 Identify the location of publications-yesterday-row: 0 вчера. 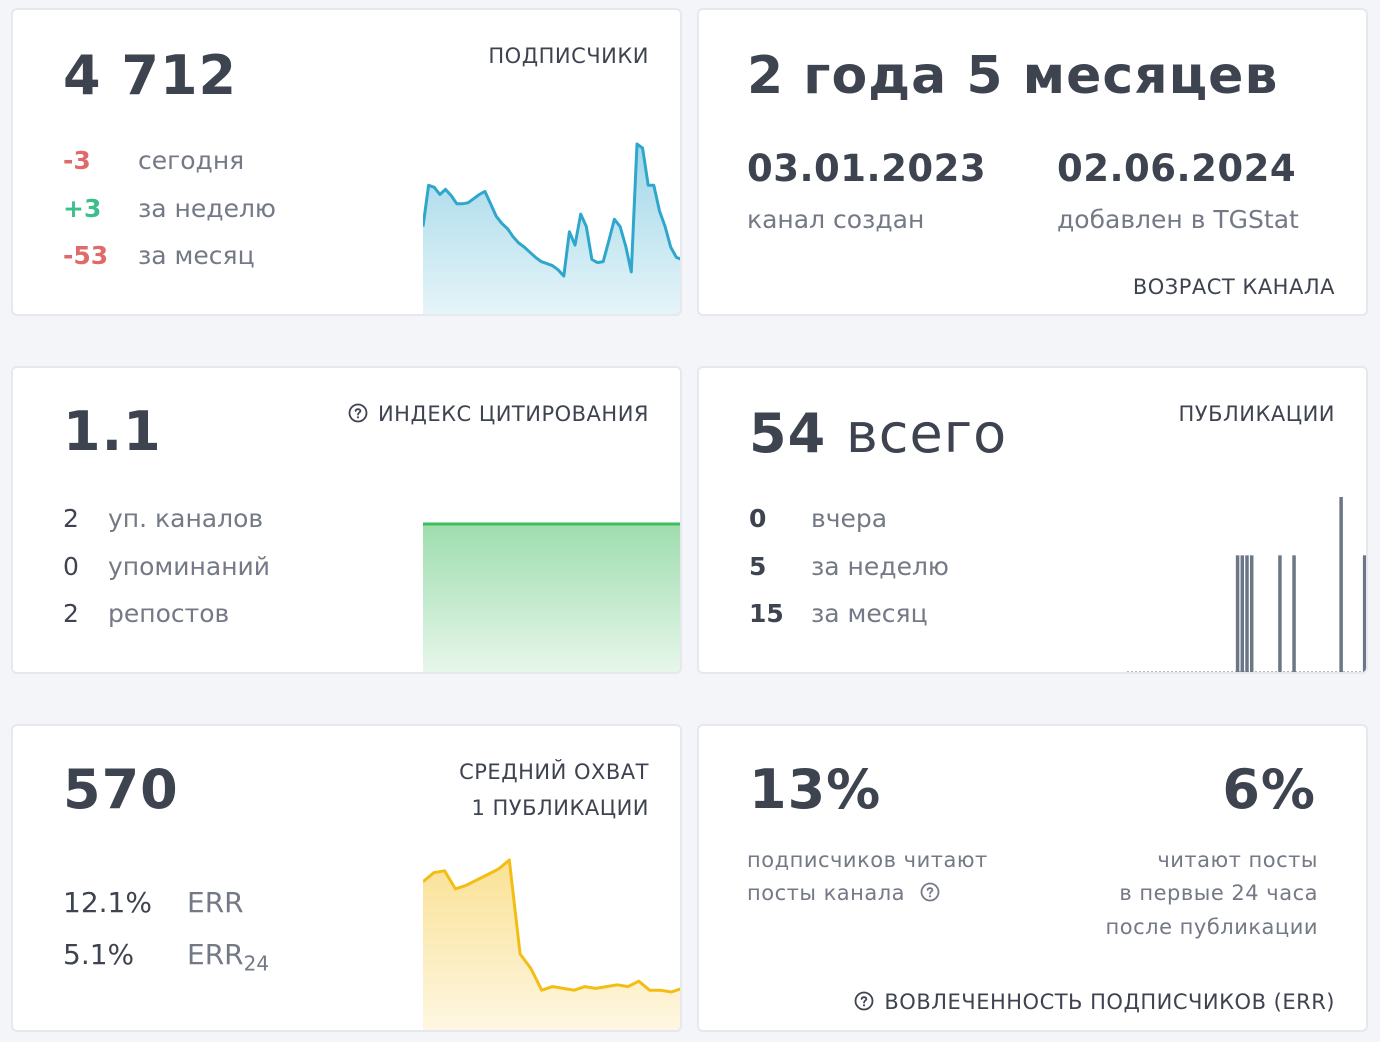
(818, 518).